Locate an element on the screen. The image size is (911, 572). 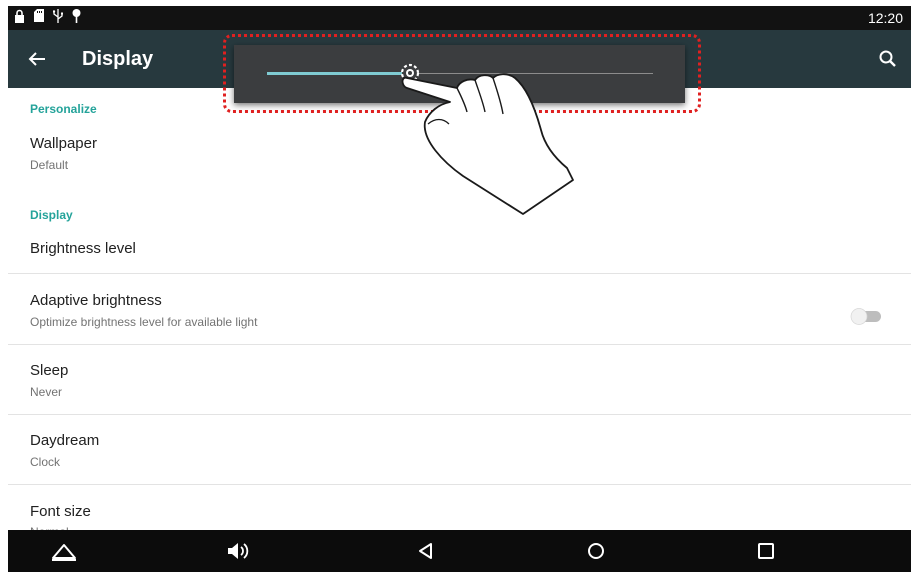
home-circle-icon is located at coordinates (596, 551).